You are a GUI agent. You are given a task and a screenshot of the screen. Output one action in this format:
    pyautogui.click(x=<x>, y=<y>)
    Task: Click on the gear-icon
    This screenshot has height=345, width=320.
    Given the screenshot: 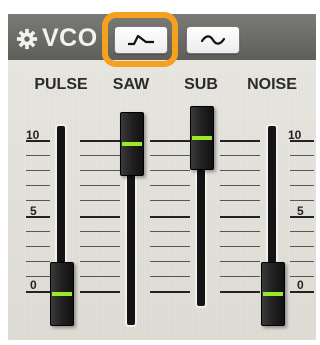 What is the action you would take?
    pyautogui.click(x=27, y=39)
    